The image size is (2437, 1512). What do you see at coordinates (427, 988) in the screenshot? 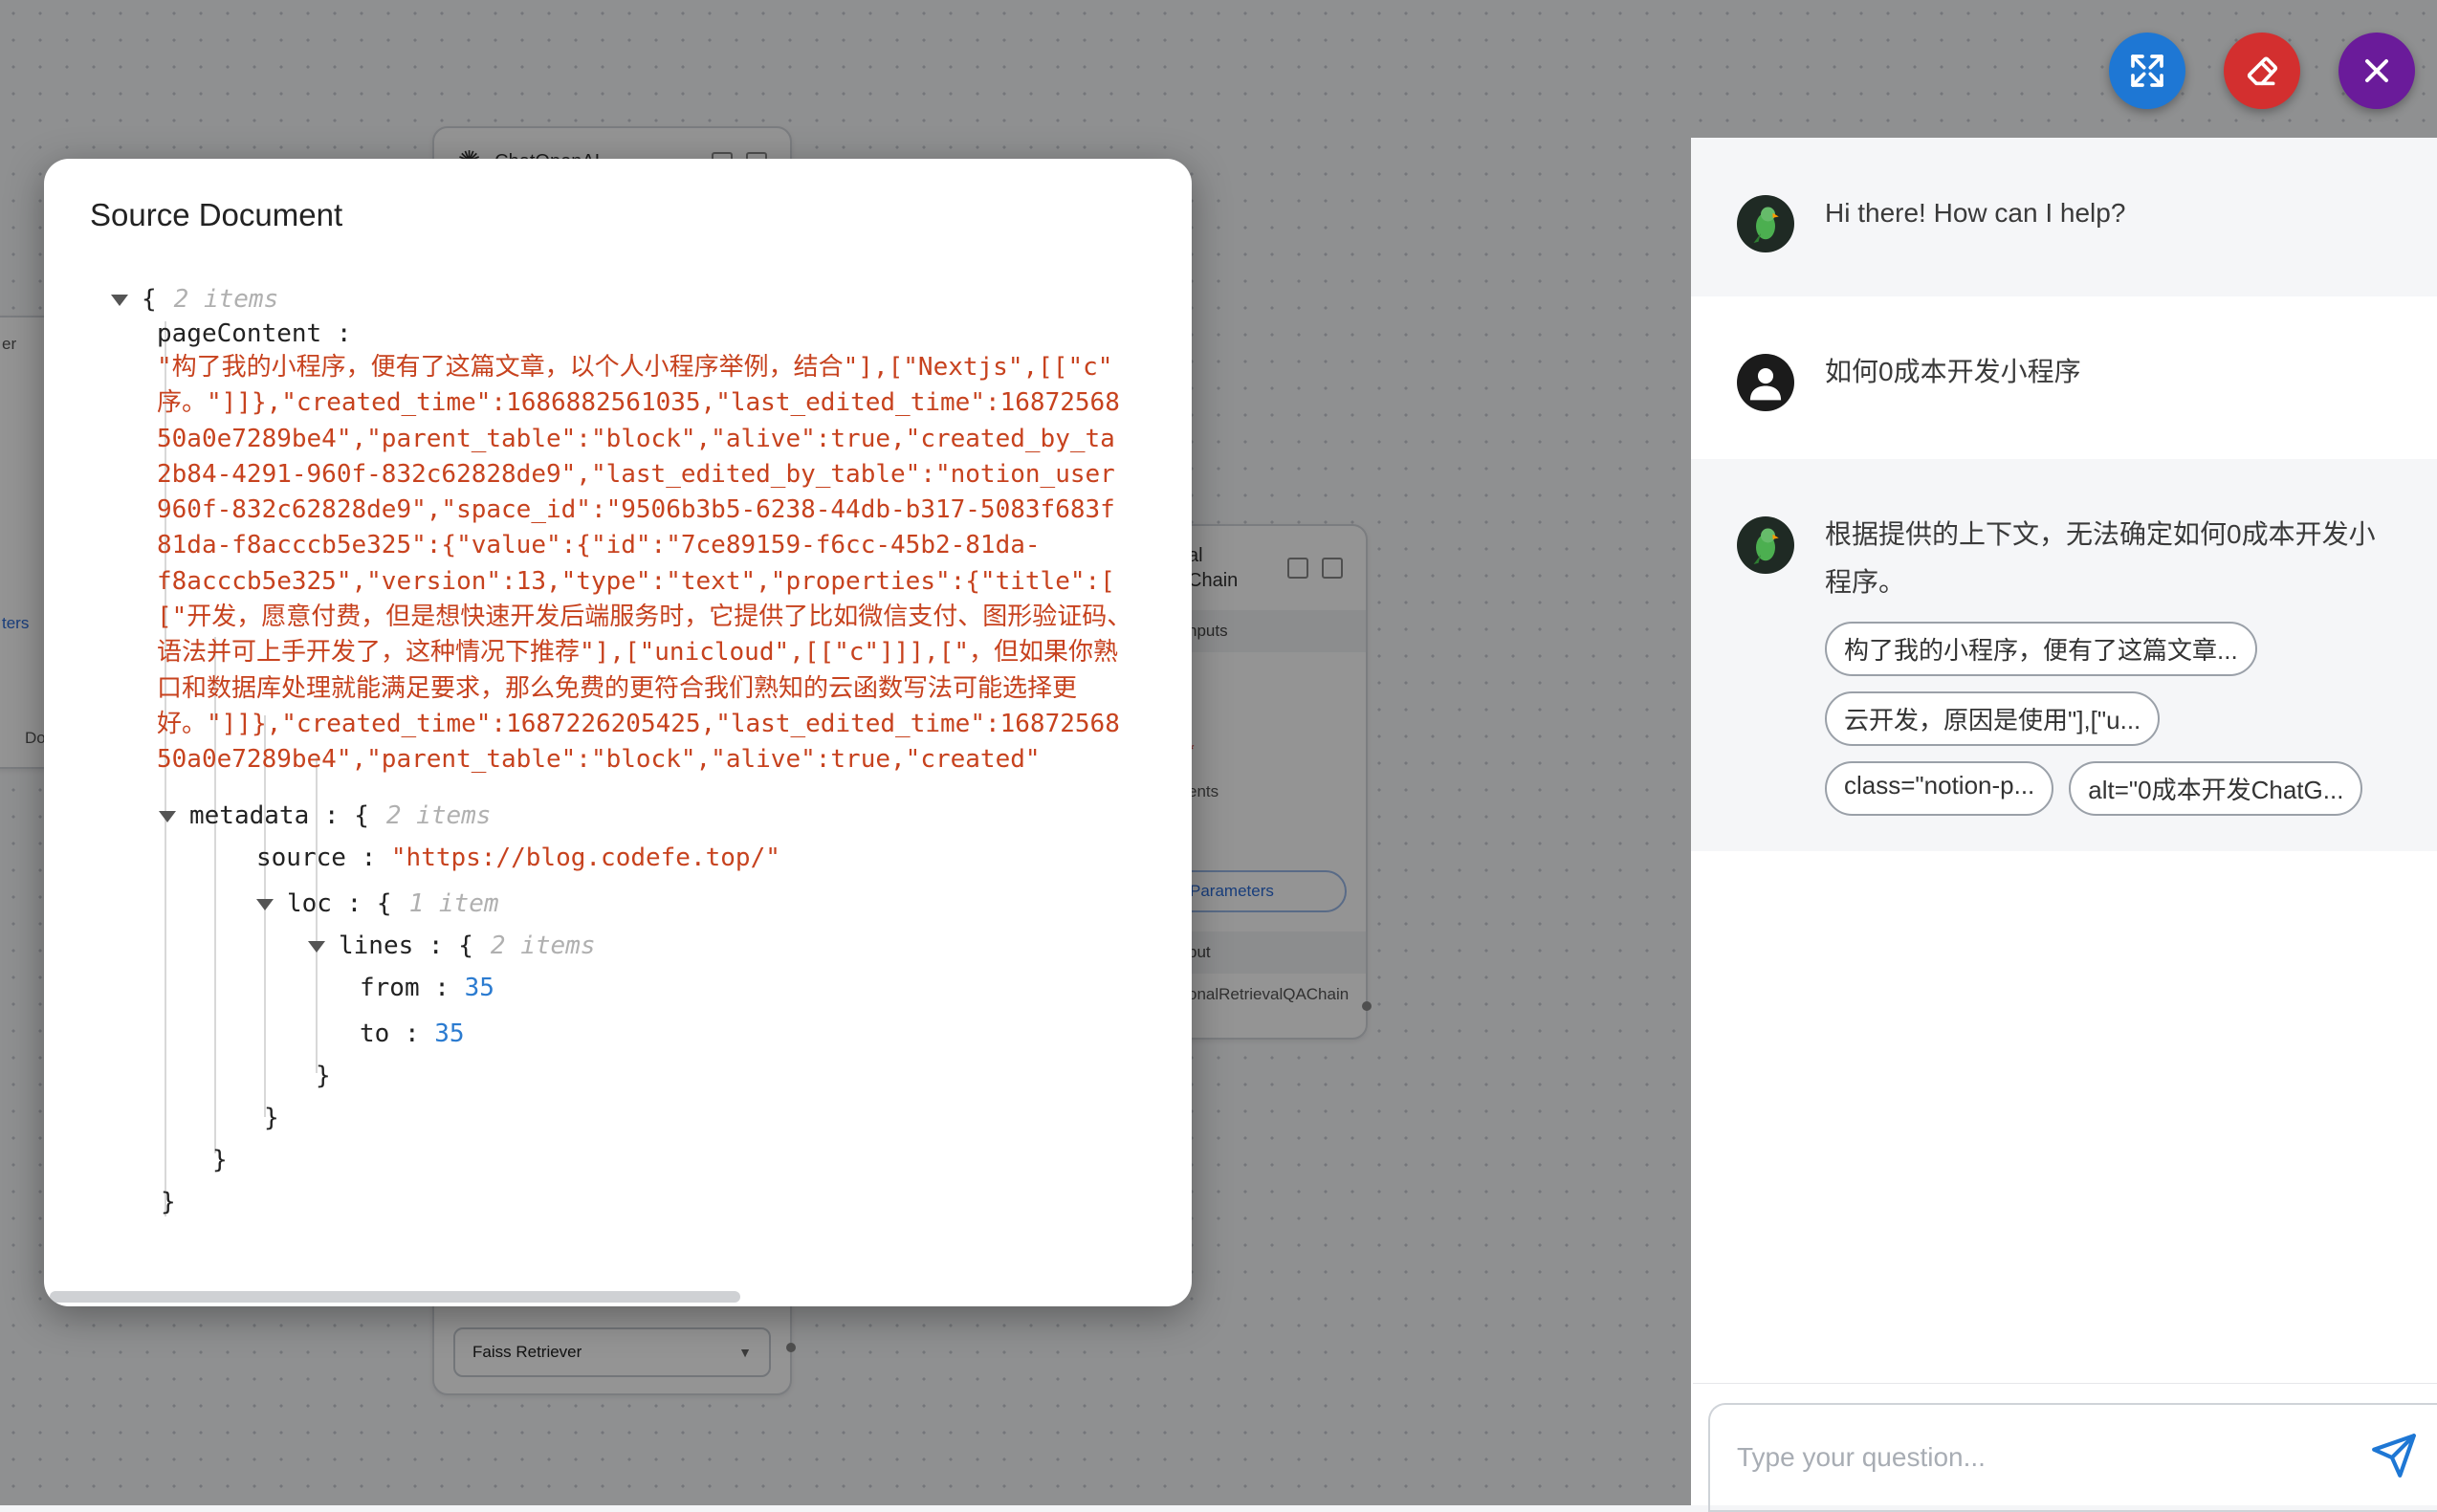
I see `from-row: from : 35` at bounding box center [427, 988].